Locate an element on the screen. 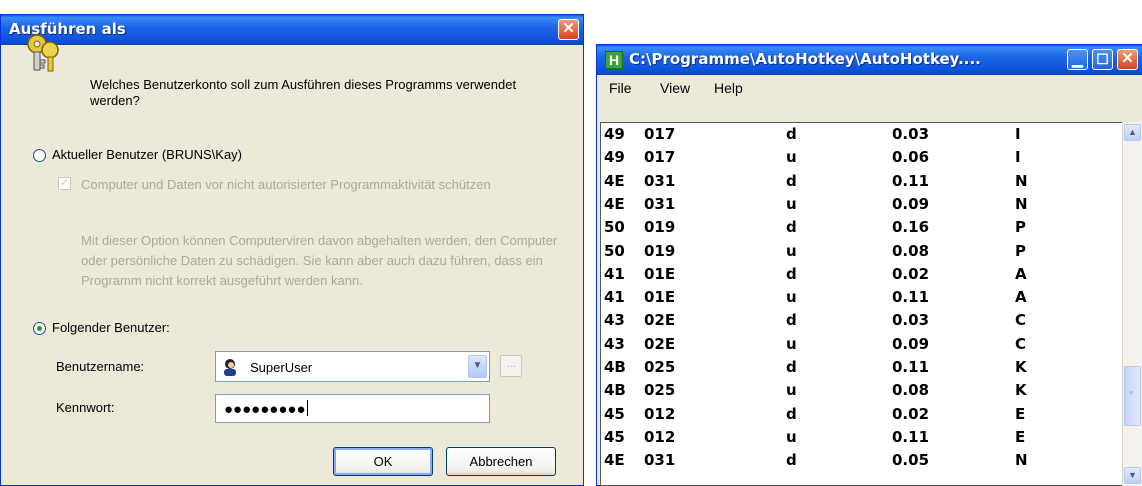 The height and width of the screenshot is (486, 1142). vertical-scrollbar: ▲ ≡ ▼ is located at coordinates (1132, 304).